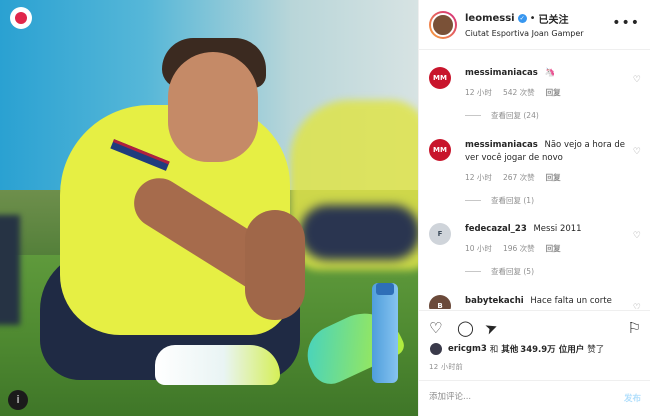 Image resolution: width=650 pixels, height=416 pixels. What do you see at coordinates (275, 265) in the screenshot?
I see `photo-leg` at bounding box center [275, 265].